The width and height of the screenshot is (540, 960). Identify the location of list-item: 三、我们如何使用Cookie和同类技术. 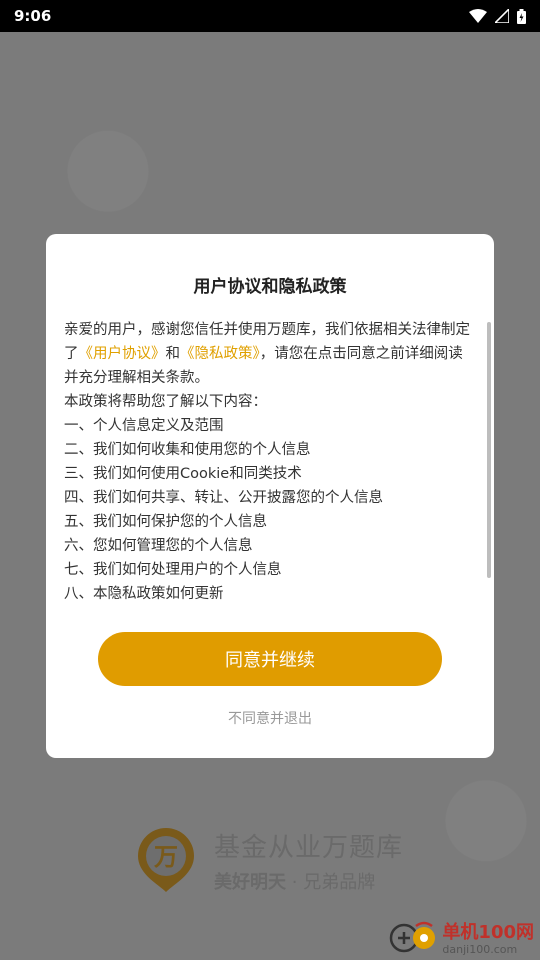
(183, 474).